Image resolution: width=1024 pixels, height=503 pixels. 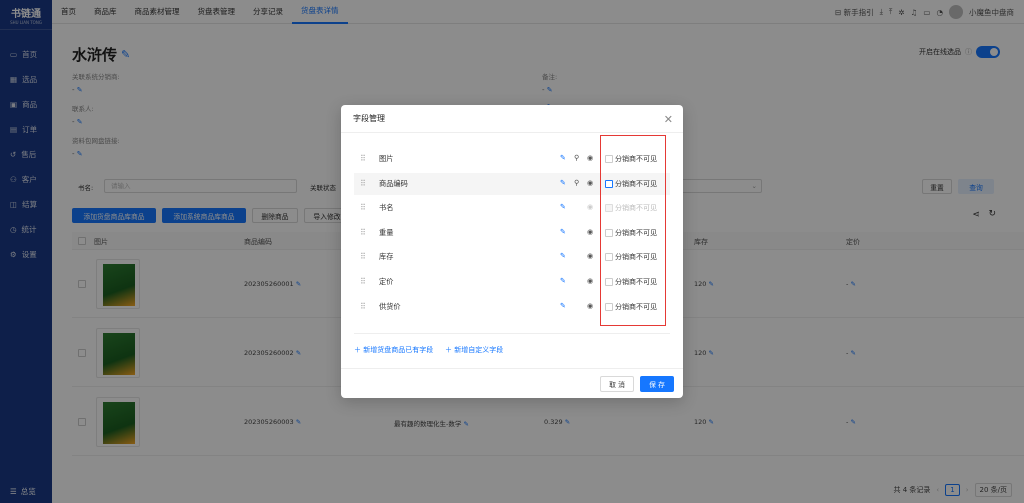 What do you see at coordinates (386, 208) in the screenshot?
I see `field-name: 书名` at bounding box center [386, 208].